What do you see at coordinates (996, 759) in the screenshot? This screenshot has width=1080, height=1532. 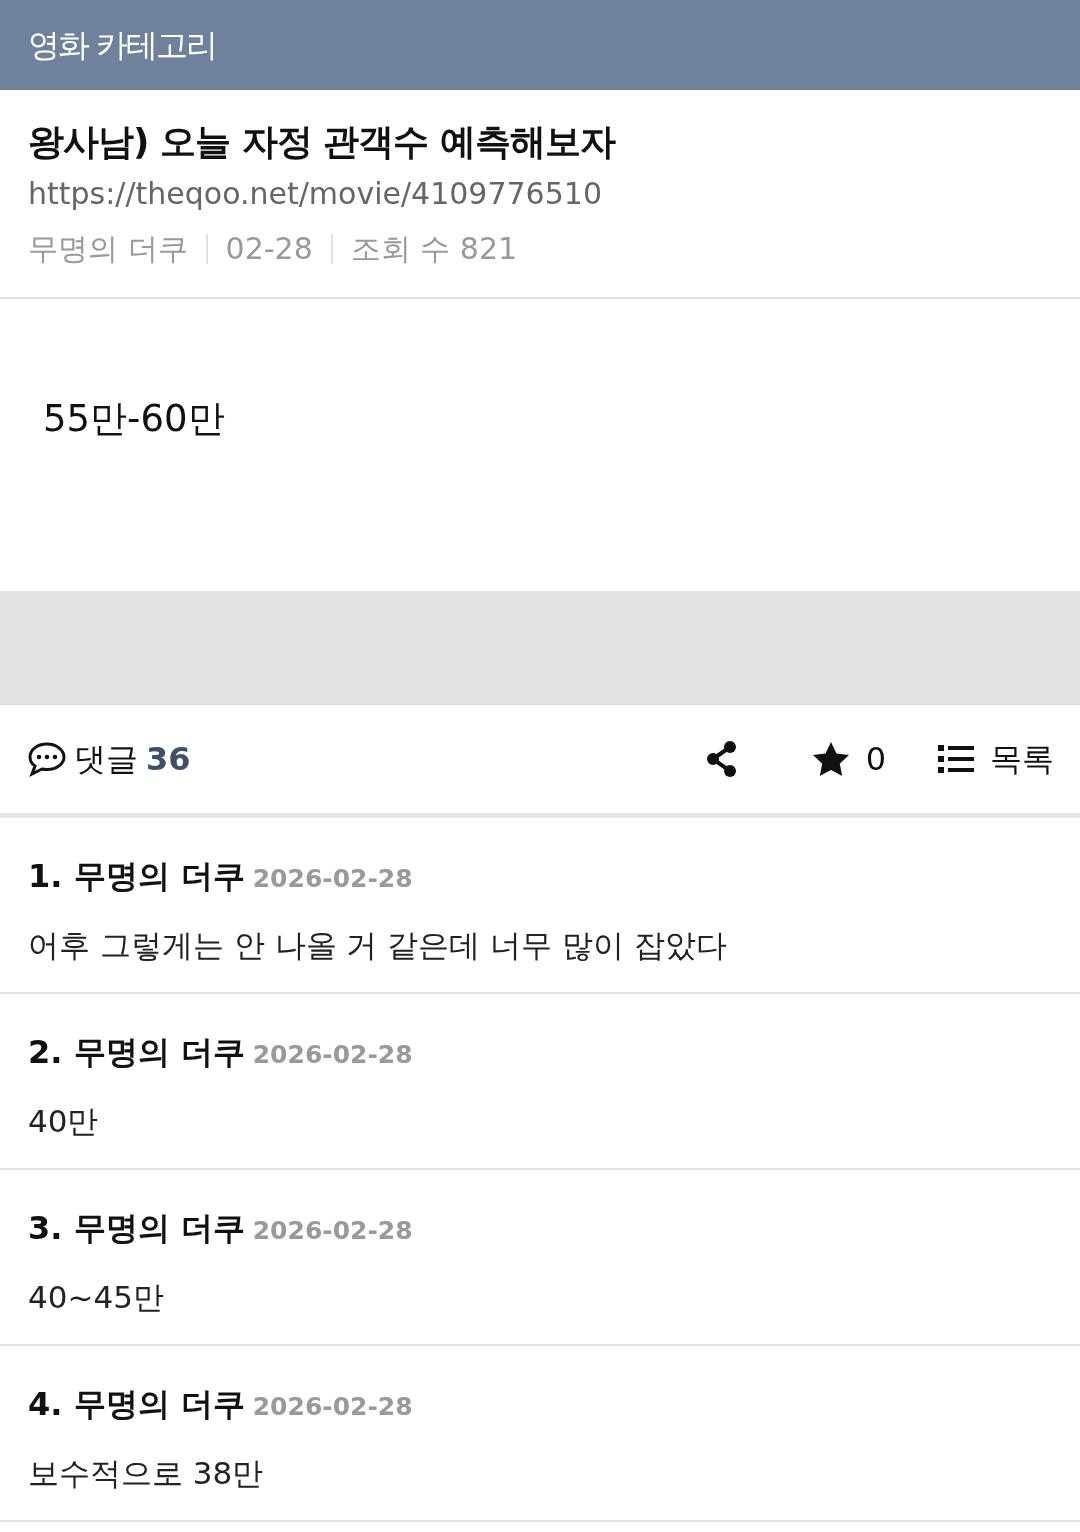 I see `list-button: 목록` at bounding box center [996, 759].